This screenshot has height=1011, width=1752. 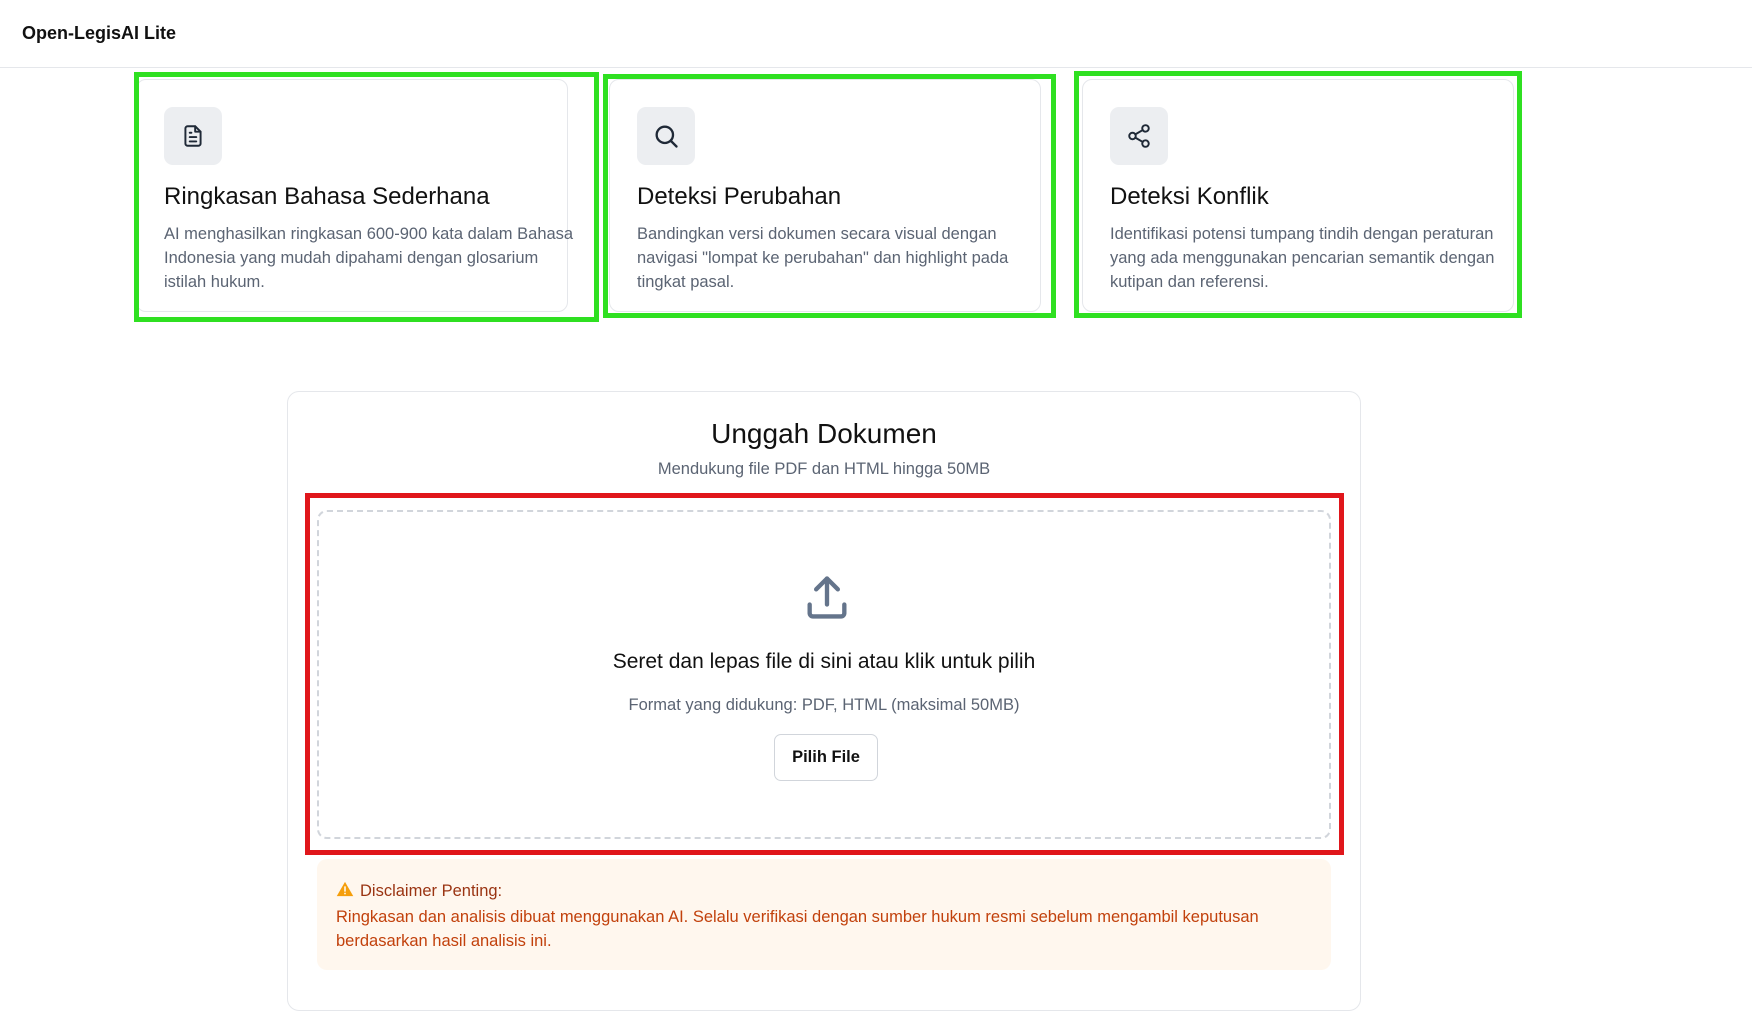 What do you see at coordinates (824, 469) in the screenshot?
I see `upload-subtitle: Mendukung file PDF dan HTML hingga 50MB` at bounding box center [824, 469].